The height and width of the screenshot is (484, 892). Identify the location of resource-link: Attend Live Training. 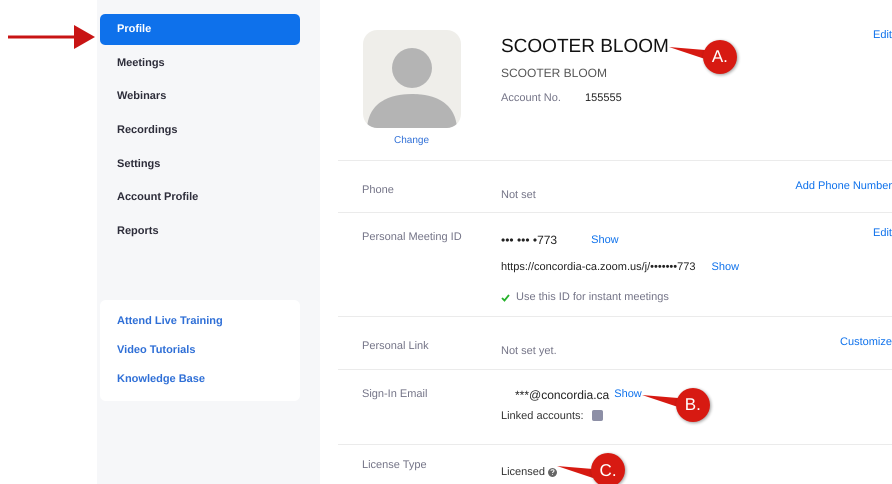
(208, 321).